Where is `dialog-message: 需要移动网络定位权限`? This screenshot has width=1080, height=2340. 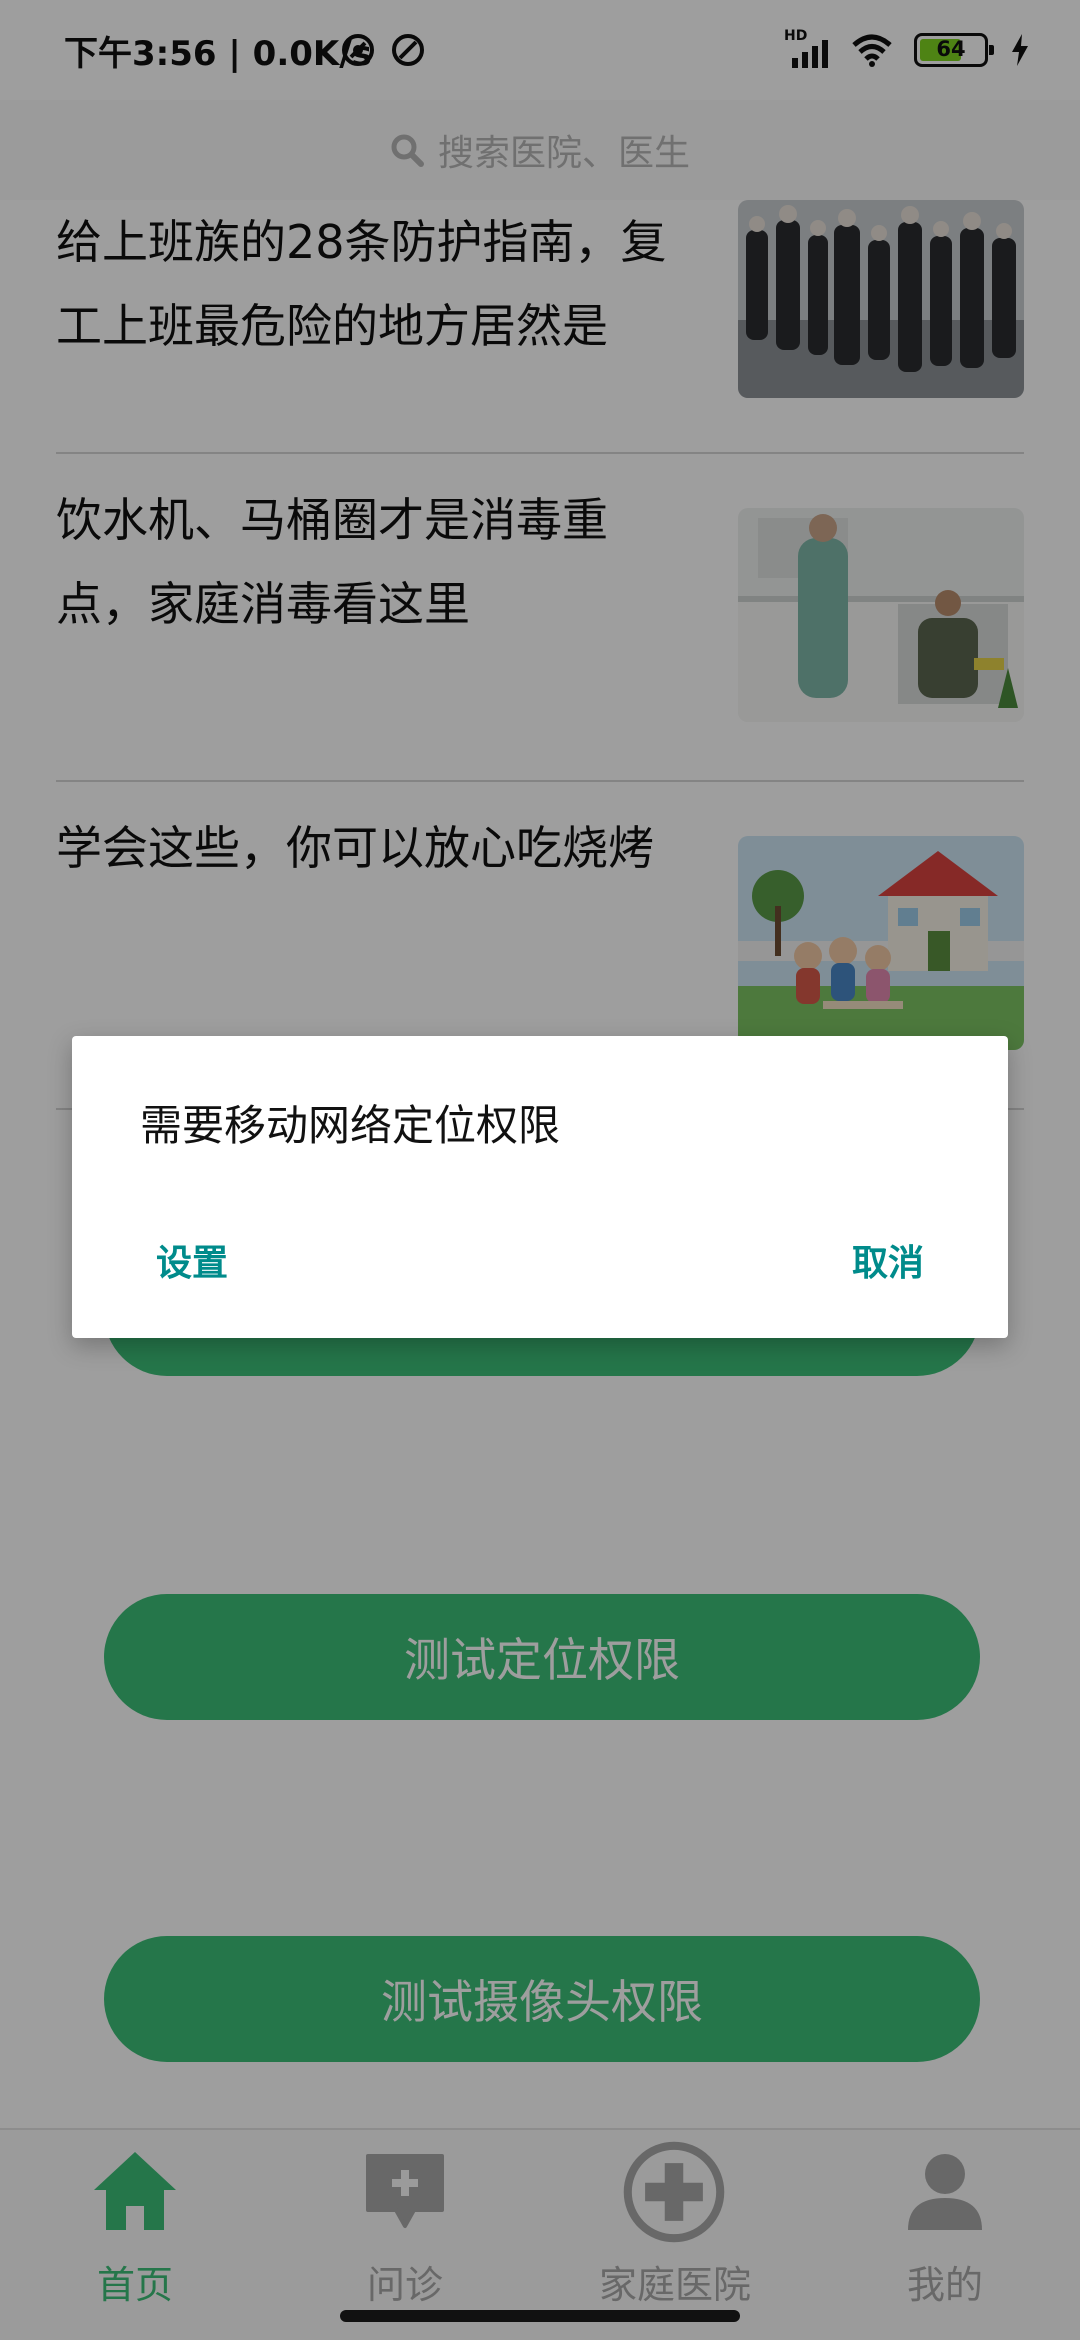
dialog-message: 需要移动网络定位权限 is located at coordinates (350, 1125).